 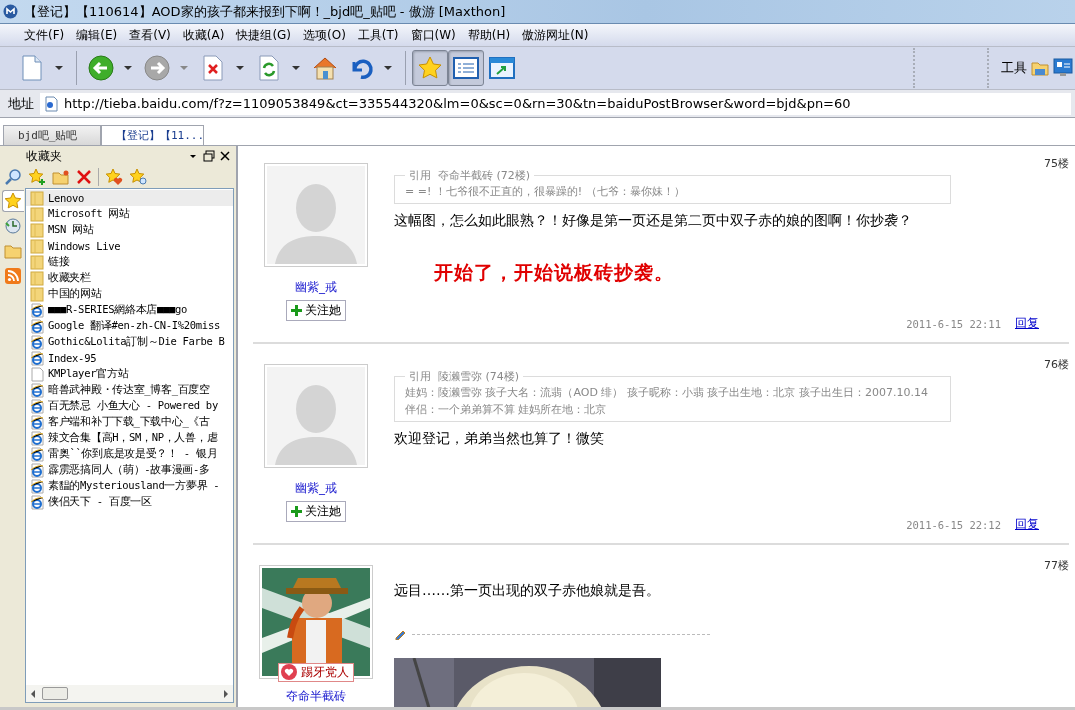 What do you see at coordinates (129, 406) in the screenshot?
I see `favorite-item: 百无禁忌 小鱼大心 - Powered by` at bounding box center [129, 406].